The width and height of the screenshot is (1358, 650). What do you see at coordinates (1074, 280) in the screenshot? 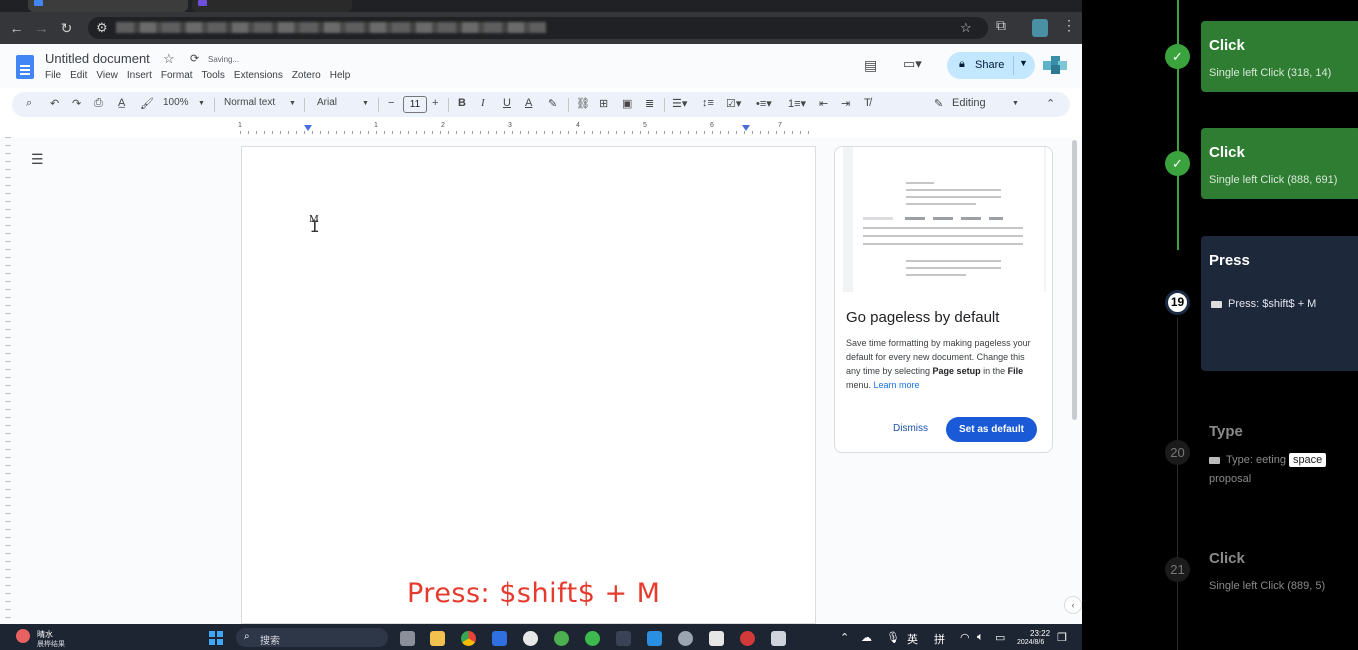
I see `vertical-scrollbar` at bounding box center [1074, 280].